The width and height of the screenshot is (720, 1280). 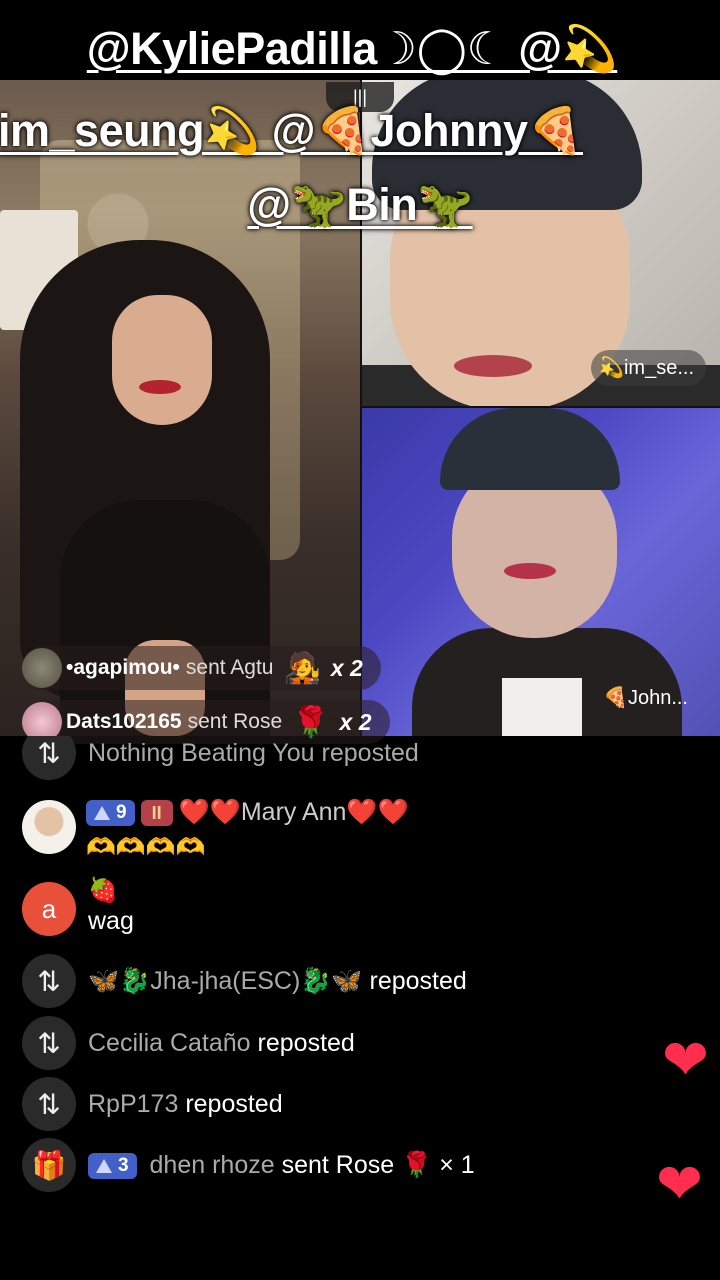 I want to click on level-number: 3, so click(x=123, y=1165).